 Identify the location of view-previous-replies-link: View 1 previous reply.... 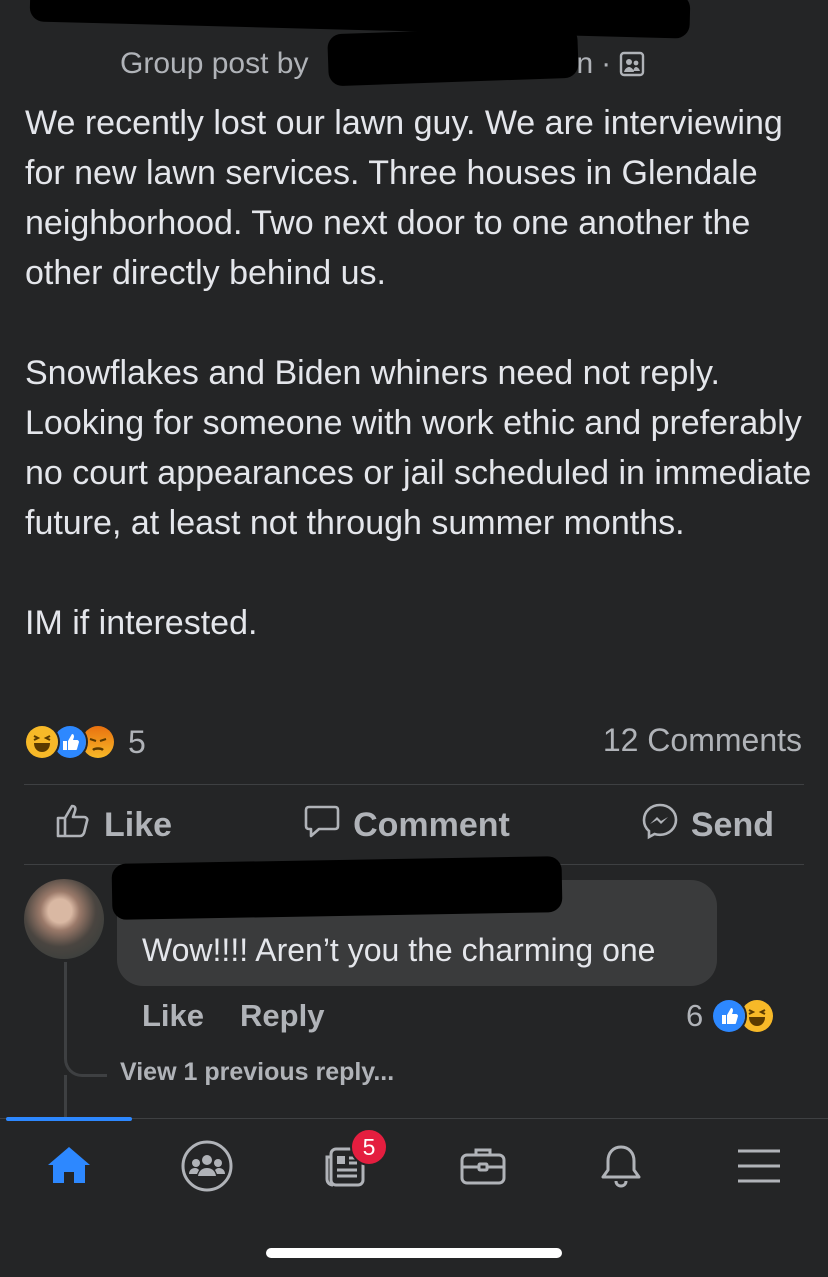
(257, 1072).